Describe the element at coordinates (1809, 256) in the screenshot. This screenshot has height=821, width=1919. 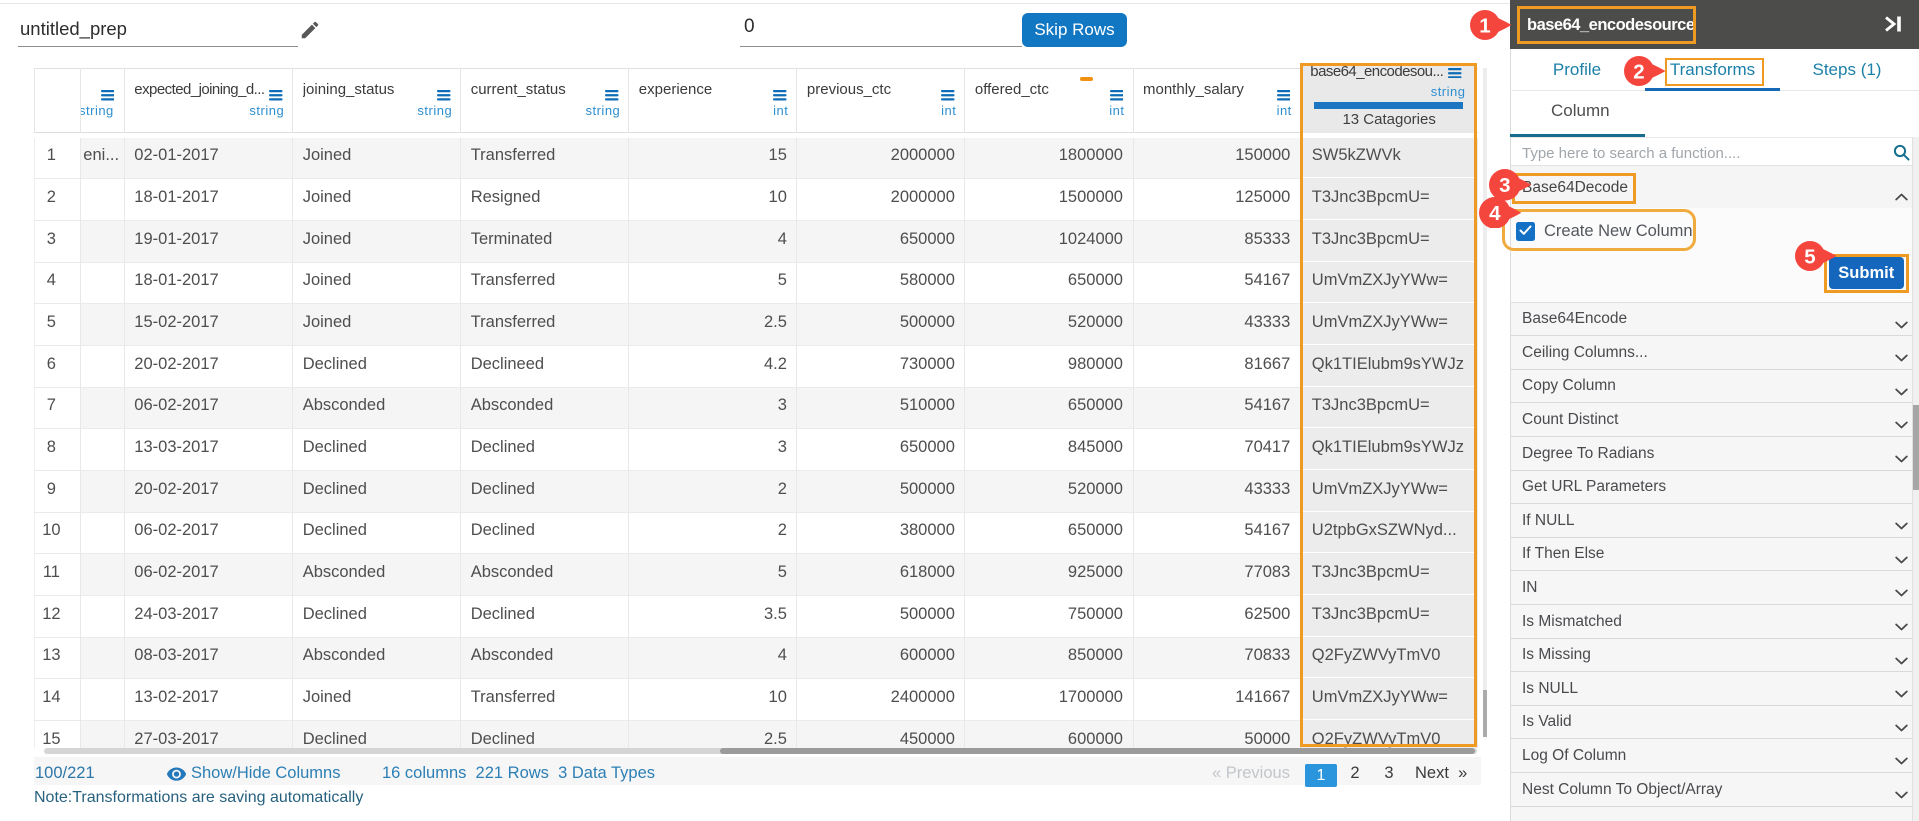
I see `svg-text: 5` at that location.